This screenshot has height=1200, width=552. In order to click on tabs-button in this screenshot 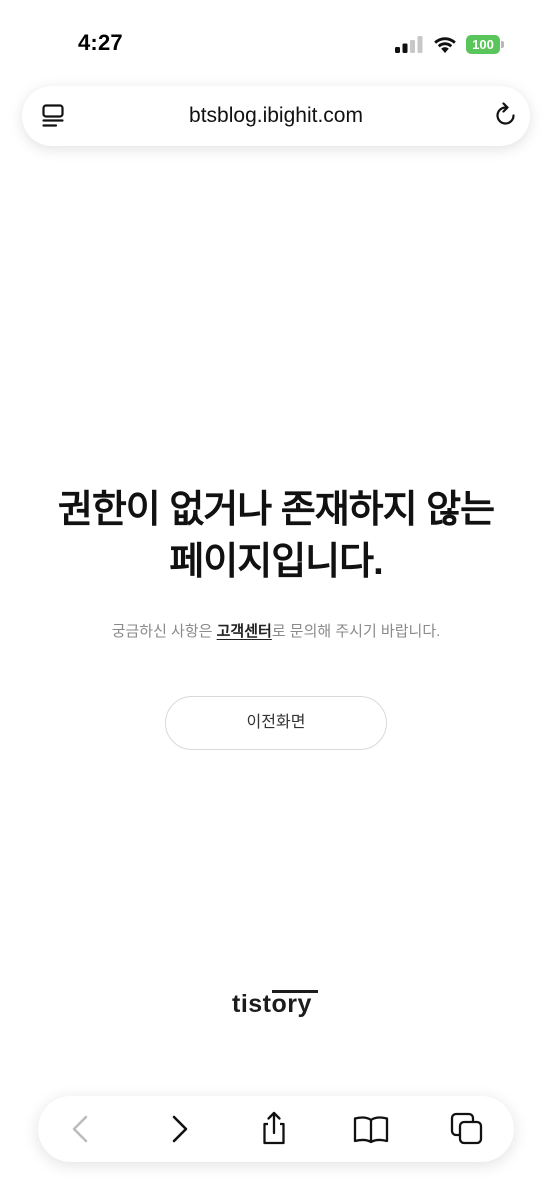, I will do `click(467, 1129)`.